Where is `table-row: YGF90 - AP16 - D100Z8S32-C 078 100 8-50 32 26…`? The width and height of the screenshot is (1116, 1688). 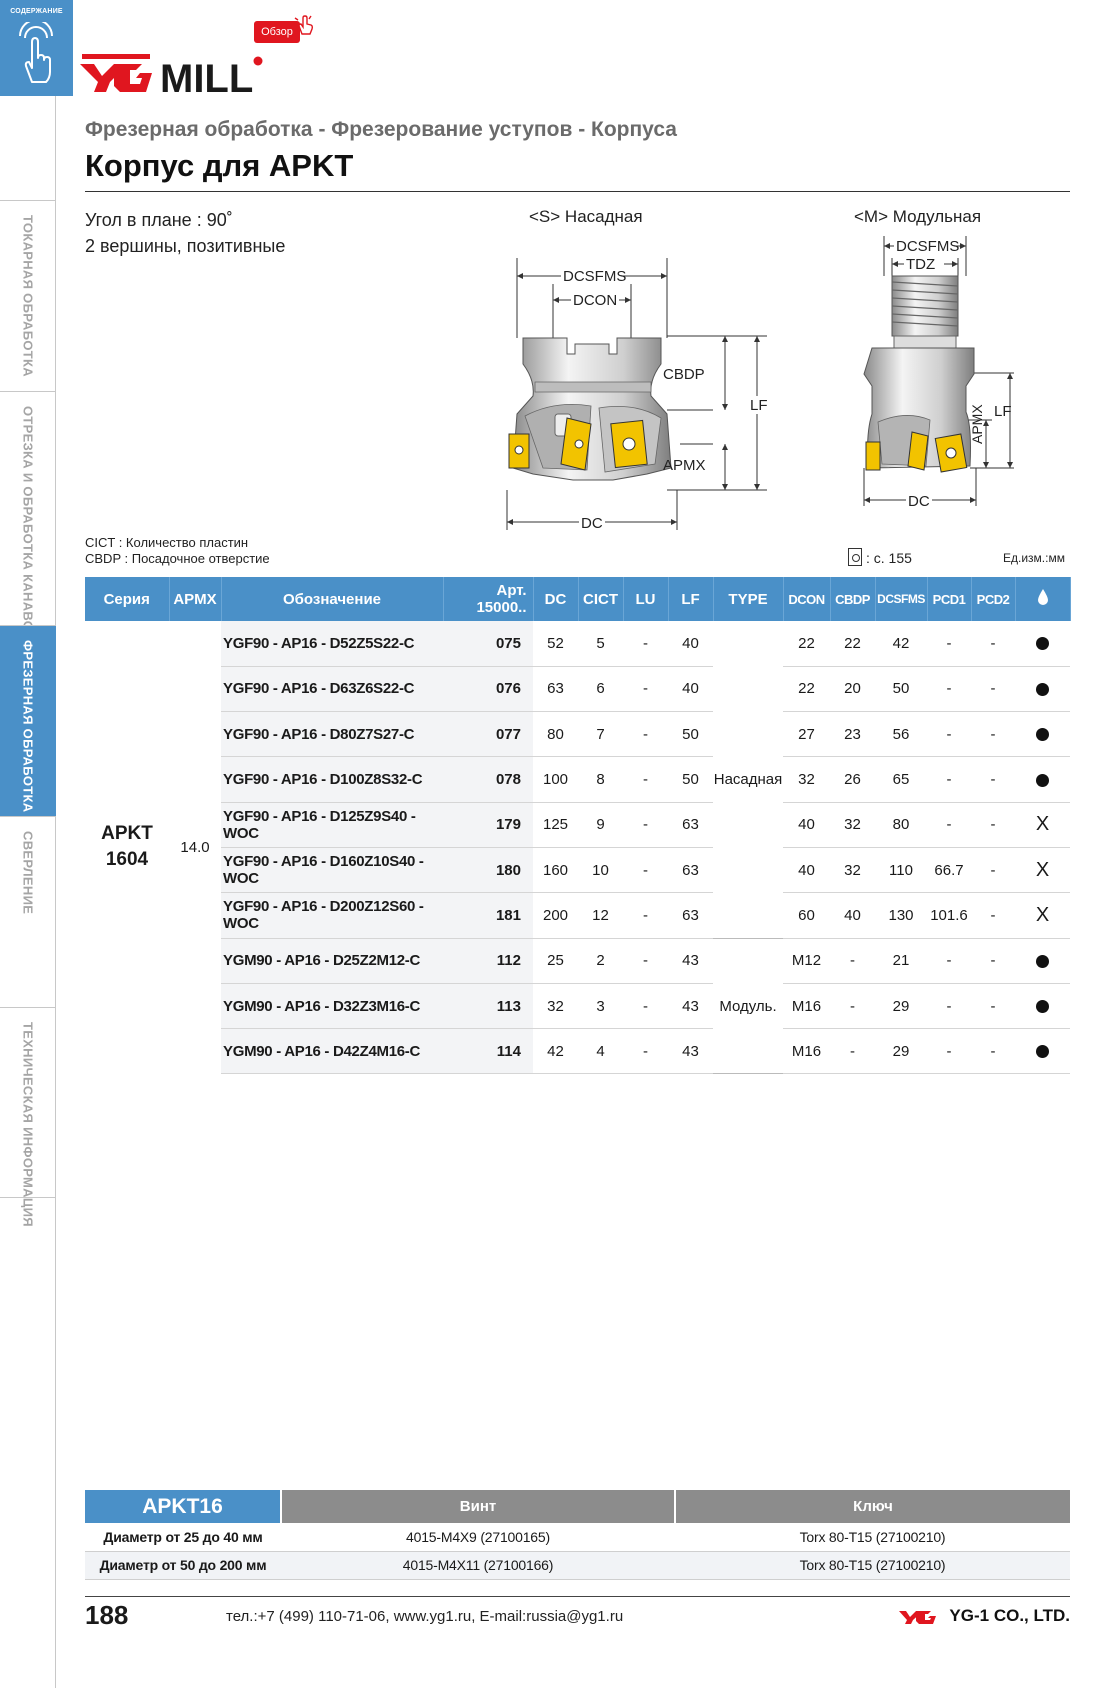 table-row: YGF90 - AP16 - D100Z8S32-C 078 100 8-50 32 26… is located at coordinates (577, 779).